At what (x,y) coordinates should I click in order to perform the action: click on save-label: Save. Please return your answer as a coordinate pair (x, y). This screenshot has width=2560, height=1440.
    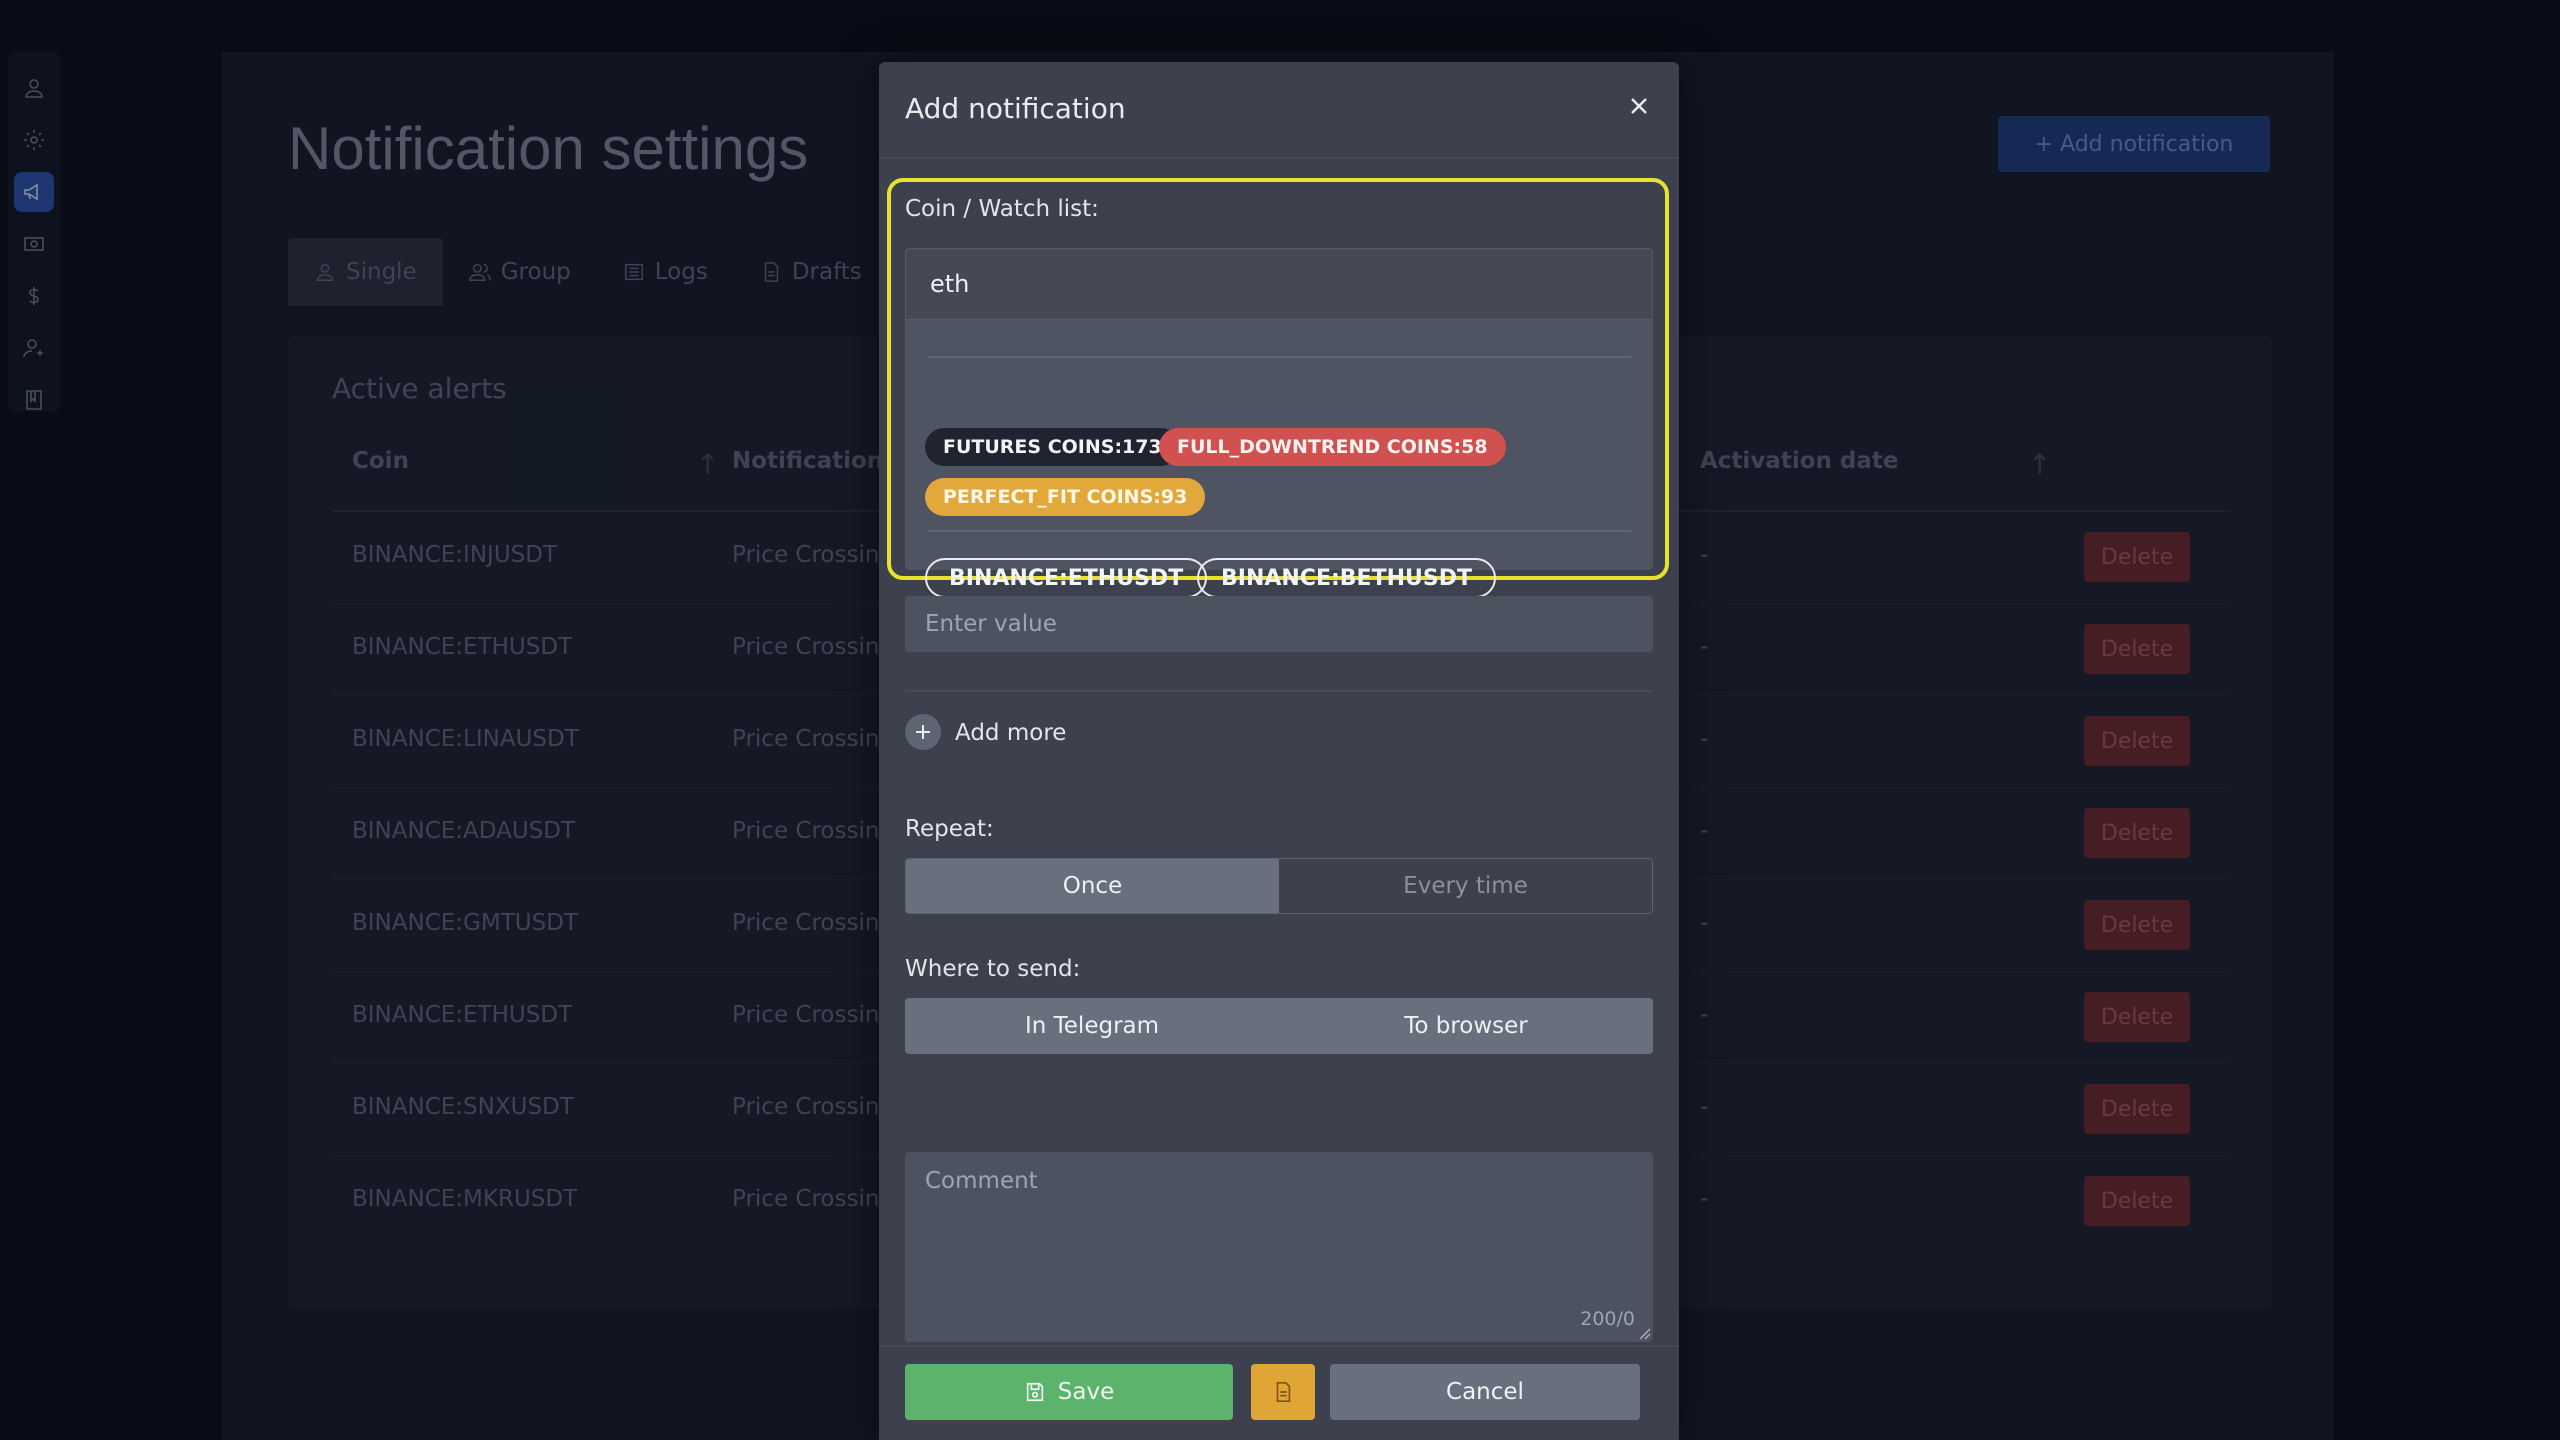
    Looking at the image, I should click on (1086, 1392).